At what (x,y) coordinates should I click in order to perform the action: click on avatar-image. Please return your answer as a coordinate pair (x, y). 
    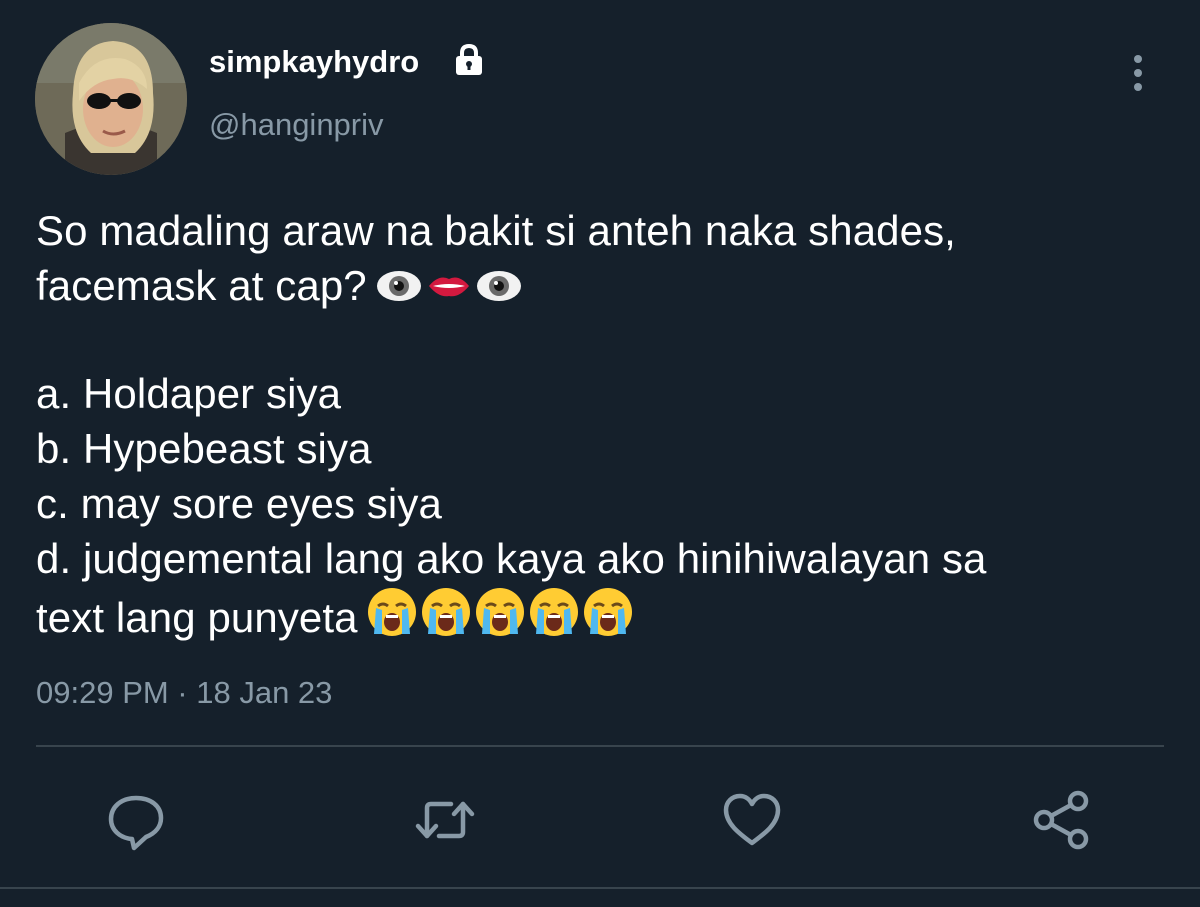
    Looking at the image, I should click on (111, 99).